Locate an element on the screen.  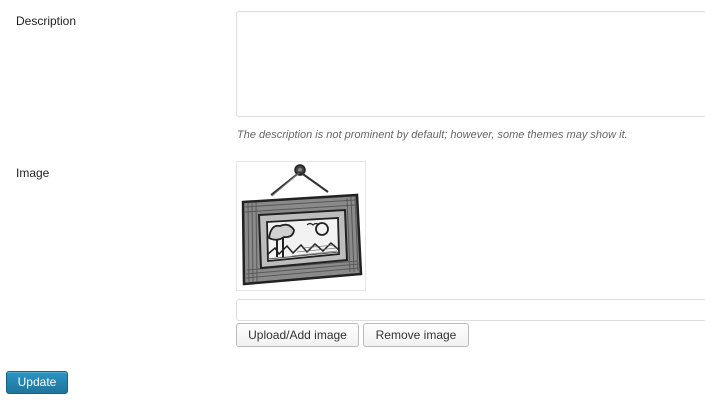
image-label: Image is located at coordinates (33, 173).